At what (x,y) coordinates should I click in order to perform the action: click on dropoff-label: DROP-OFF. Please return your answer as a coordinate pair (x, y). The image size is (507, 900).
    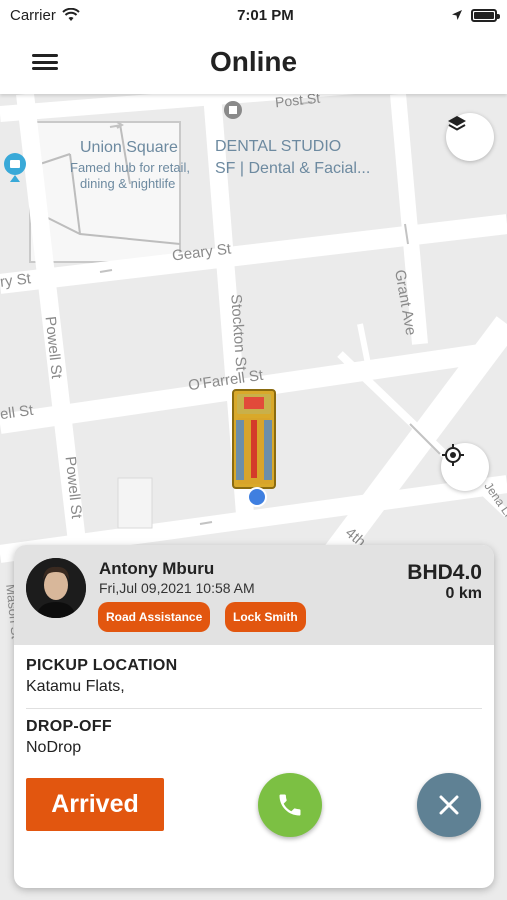
    Looking at the image, I should click on (69, 726).